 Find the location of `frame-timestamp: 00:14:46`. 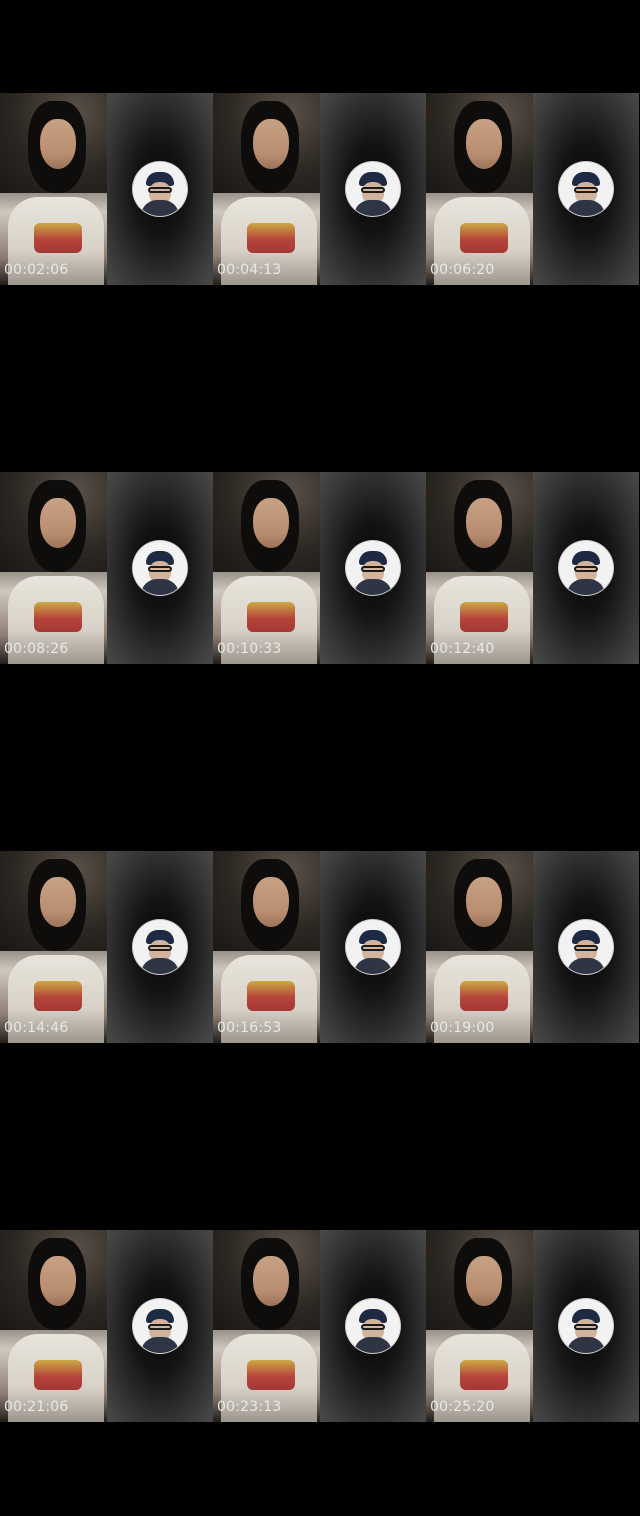

frame-timestamp: 00:14:46 is located at coordinates (36, 1028).